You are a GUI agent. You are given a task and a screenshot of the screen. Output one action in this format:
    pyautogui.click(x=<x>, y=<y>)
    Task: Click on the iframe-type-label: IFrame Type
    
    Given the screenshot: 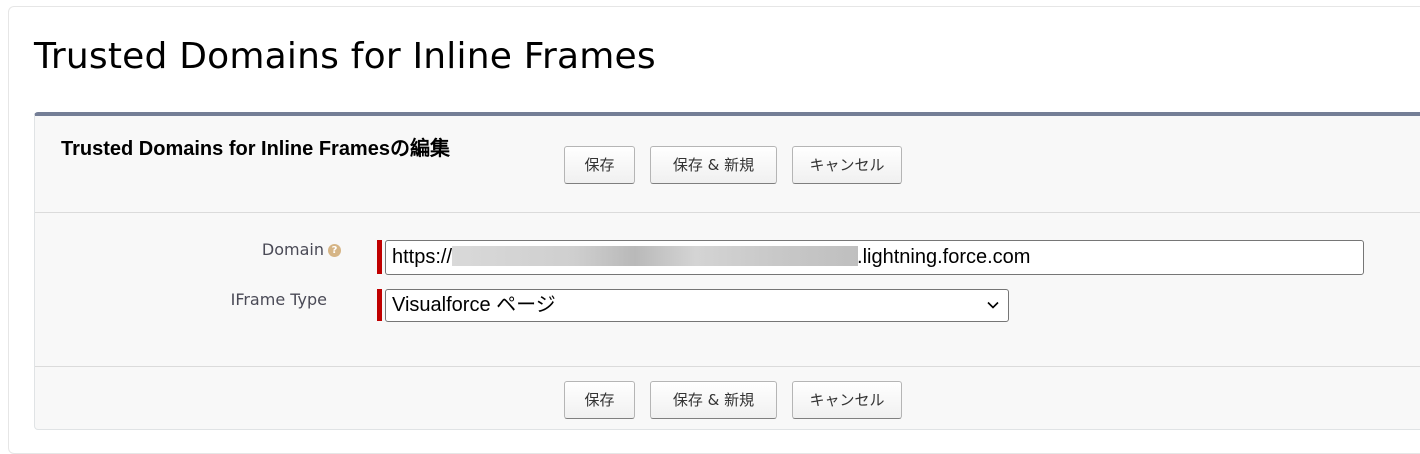 What is the action you would take?
    pyautogui.click(x=278, y=299)
    